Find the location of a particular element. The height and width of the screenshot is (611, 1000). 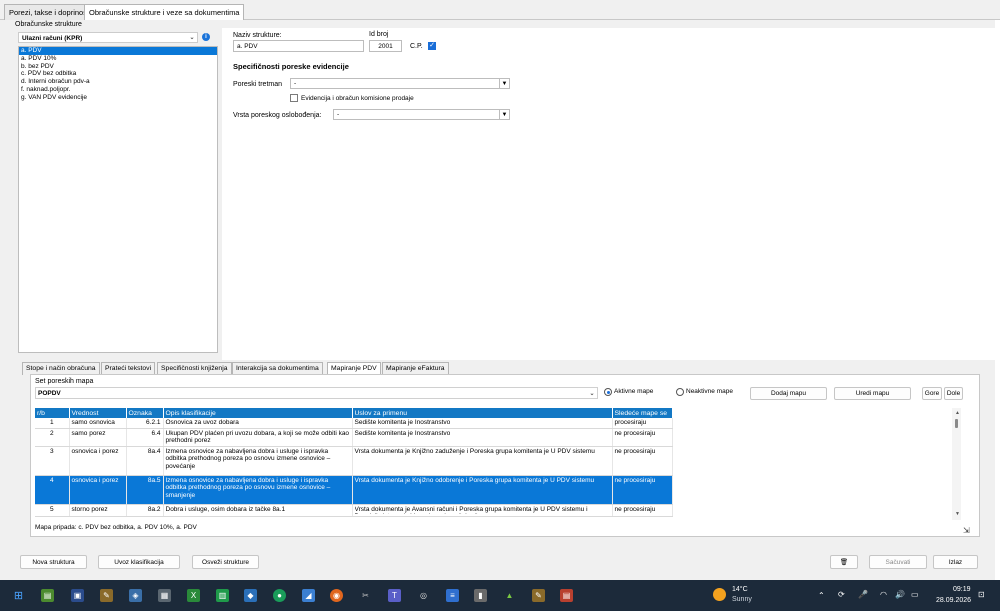

tools-icon: ✂ is located at coordinates (365, 595).